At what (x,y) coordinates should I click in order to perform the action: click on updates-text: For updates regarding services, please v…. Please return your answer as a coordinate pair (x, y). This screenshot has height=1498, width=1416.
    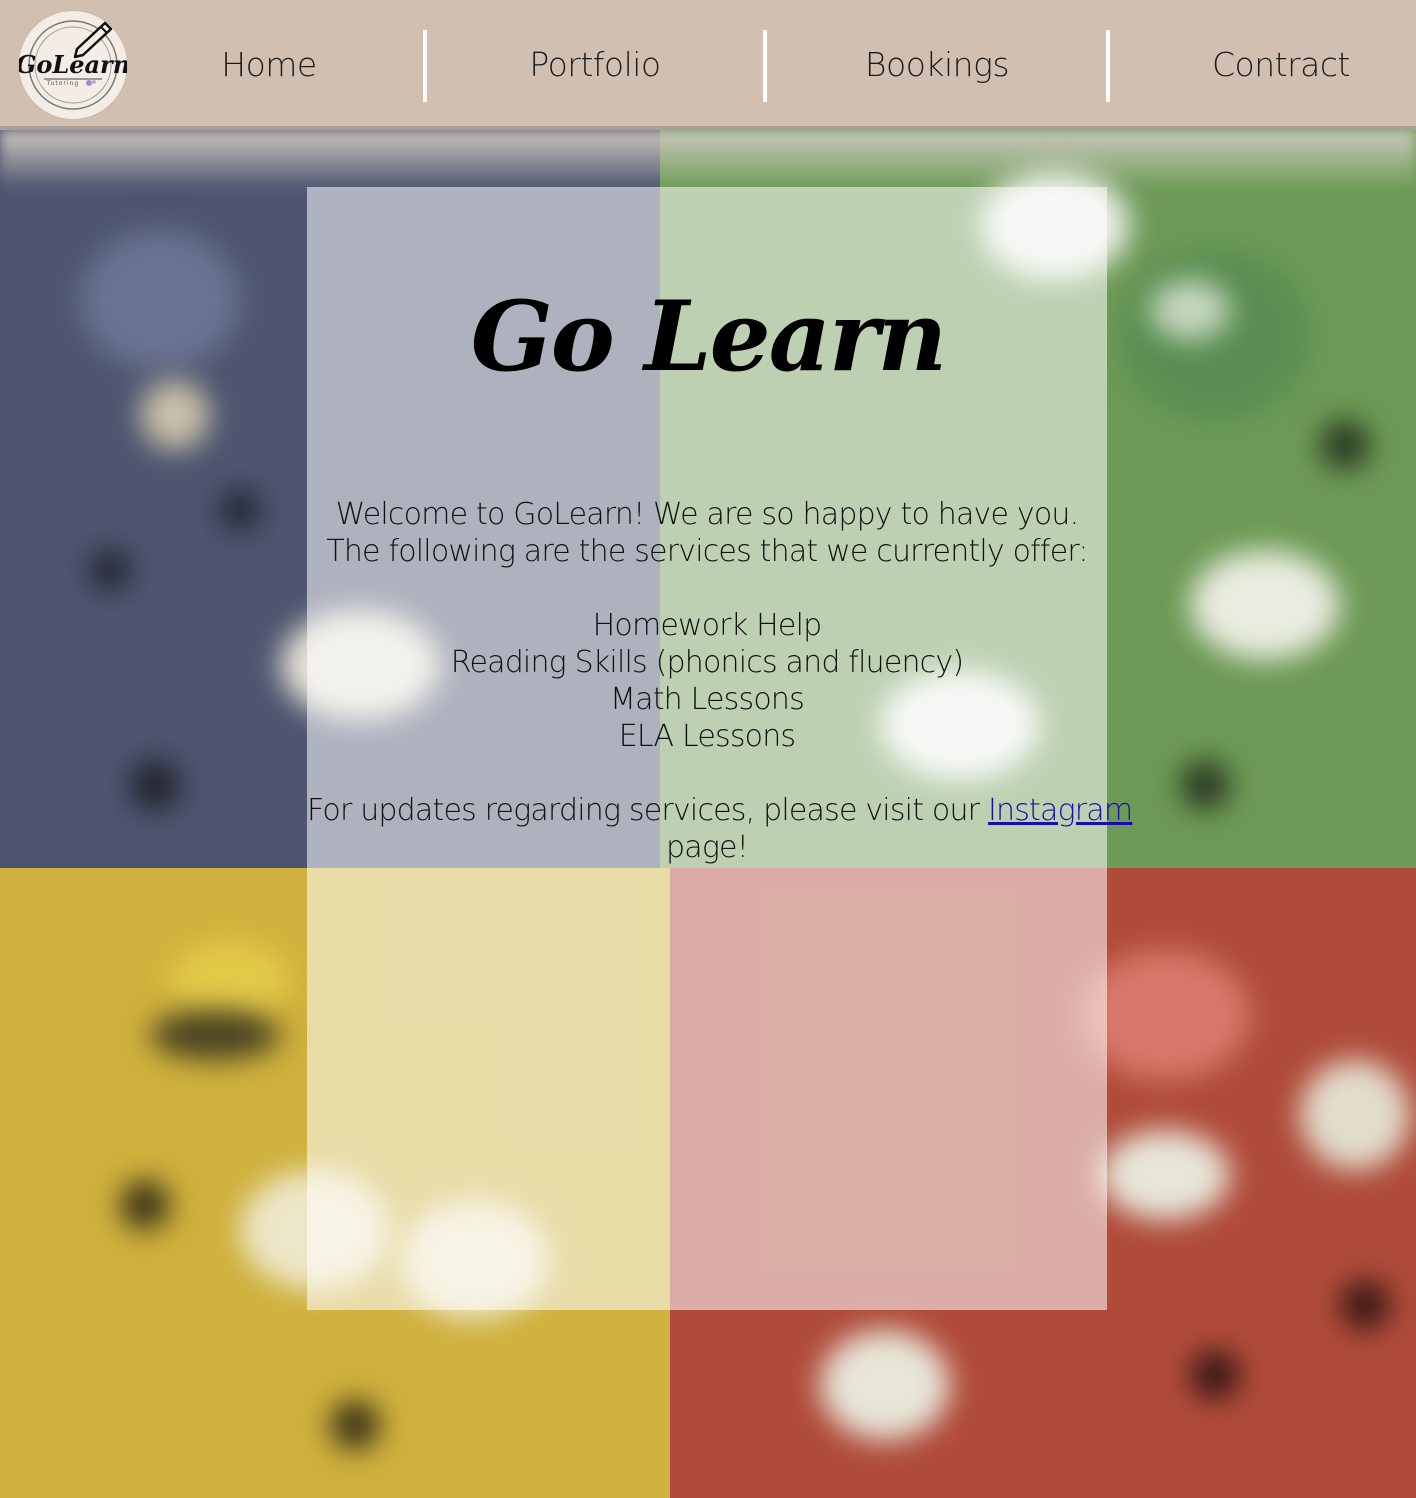
    Looking at the image, I should click on (720, 829).